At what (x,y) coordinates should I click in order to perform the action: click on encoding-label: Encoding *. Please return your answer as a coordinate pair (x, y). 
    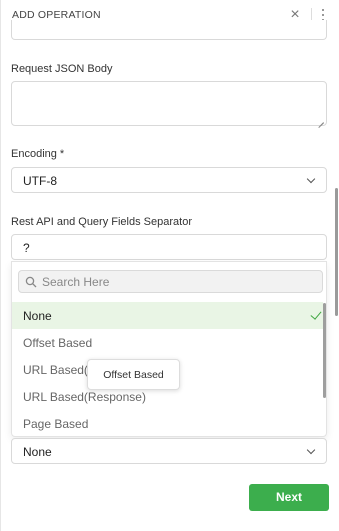
    Looking at the image, I should click on (38, 154).